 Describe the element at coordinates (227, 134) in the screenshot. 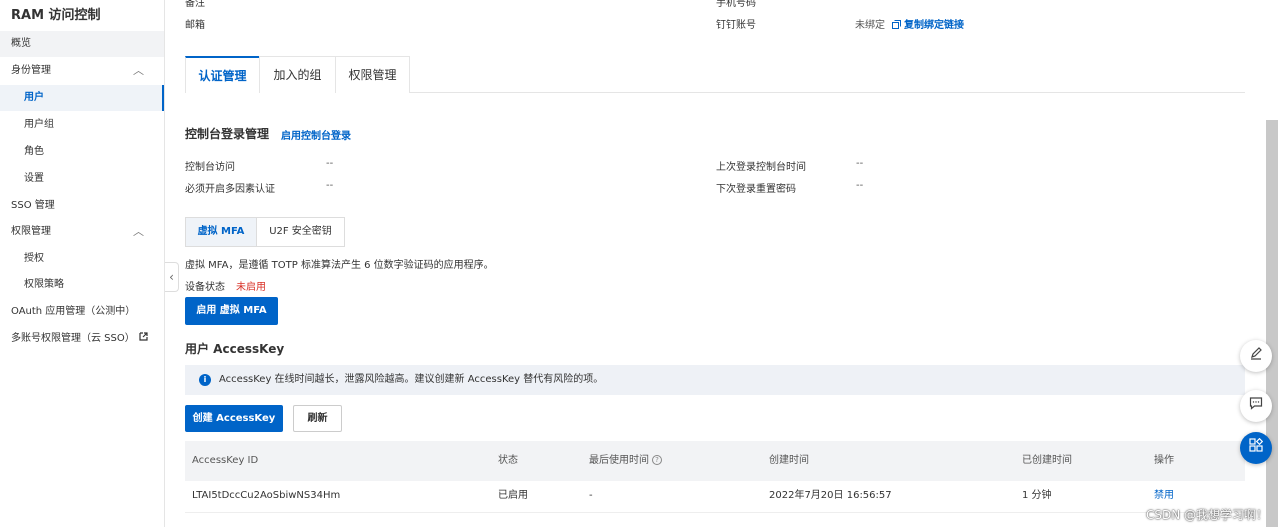

I see `console-login-title: 控制台登录管理` at that location.